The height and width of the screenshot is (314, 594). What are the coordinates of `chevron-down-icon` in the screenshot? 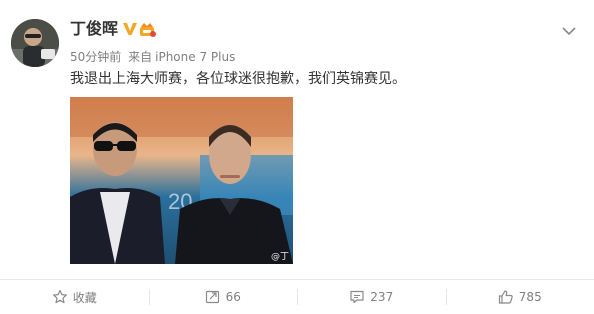 It's located at (569, 28).